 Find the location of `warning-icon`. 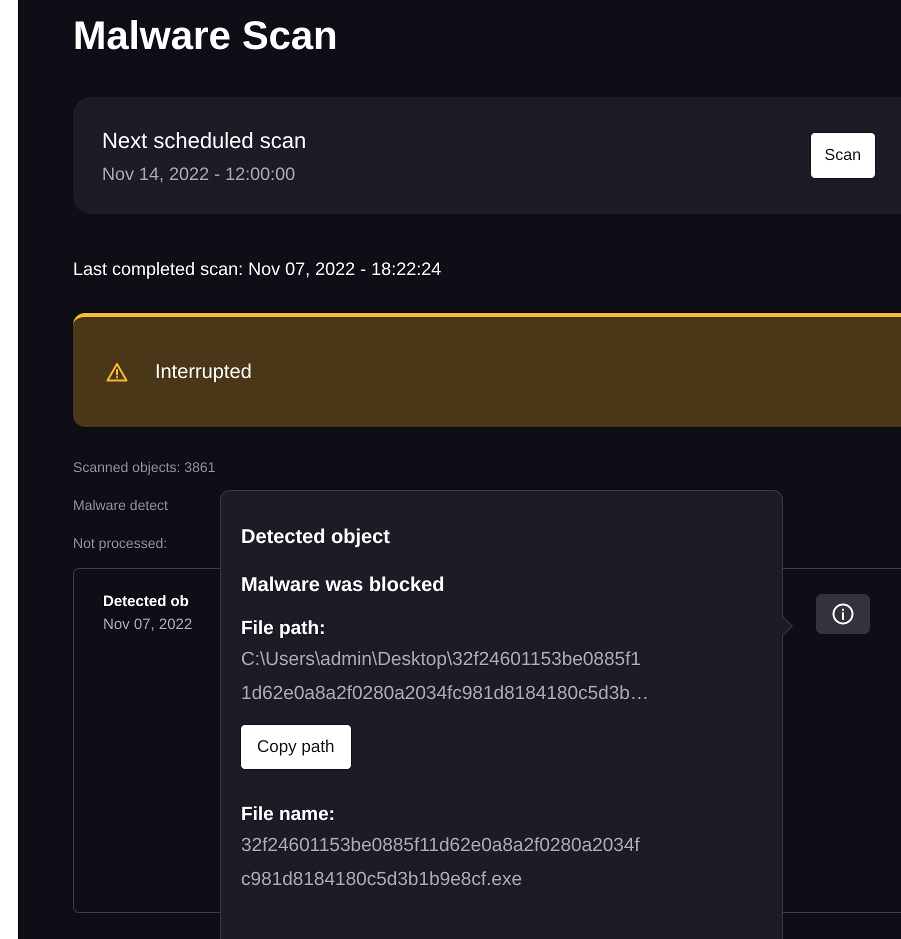

warning-icon is located at coordinates (117, 372).